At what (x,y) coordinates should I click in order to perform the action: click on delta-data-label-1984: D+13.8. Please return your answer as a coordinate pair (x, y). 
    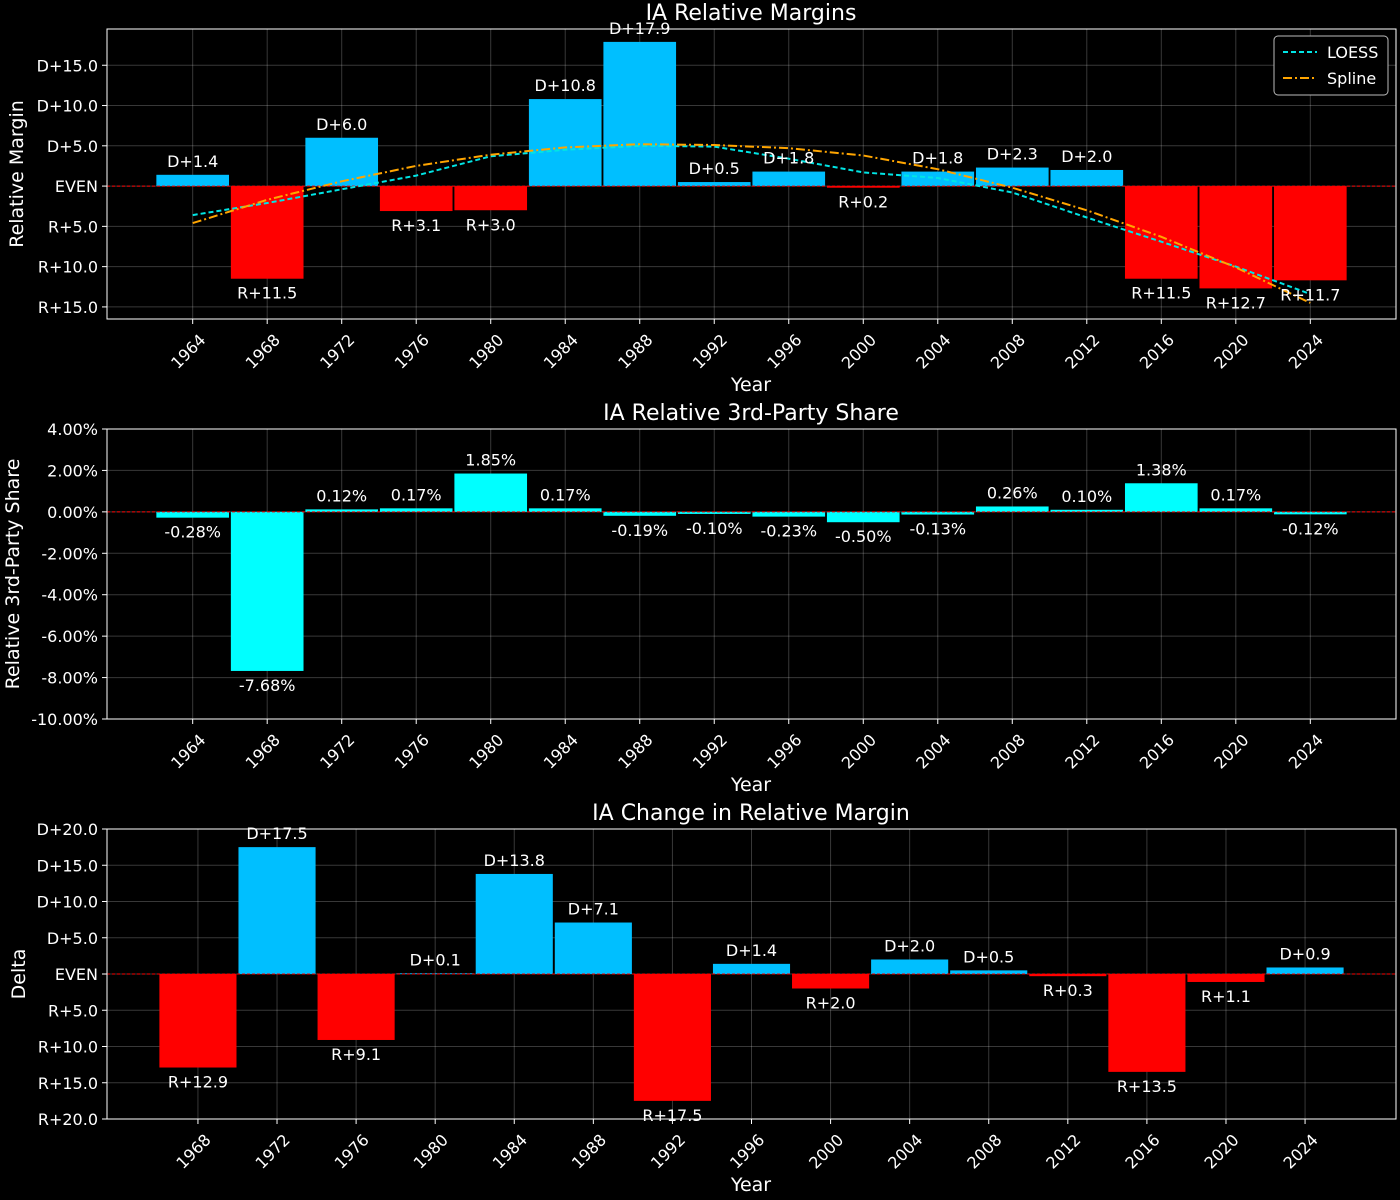
    Looking at the image, I should click on (514, 860).